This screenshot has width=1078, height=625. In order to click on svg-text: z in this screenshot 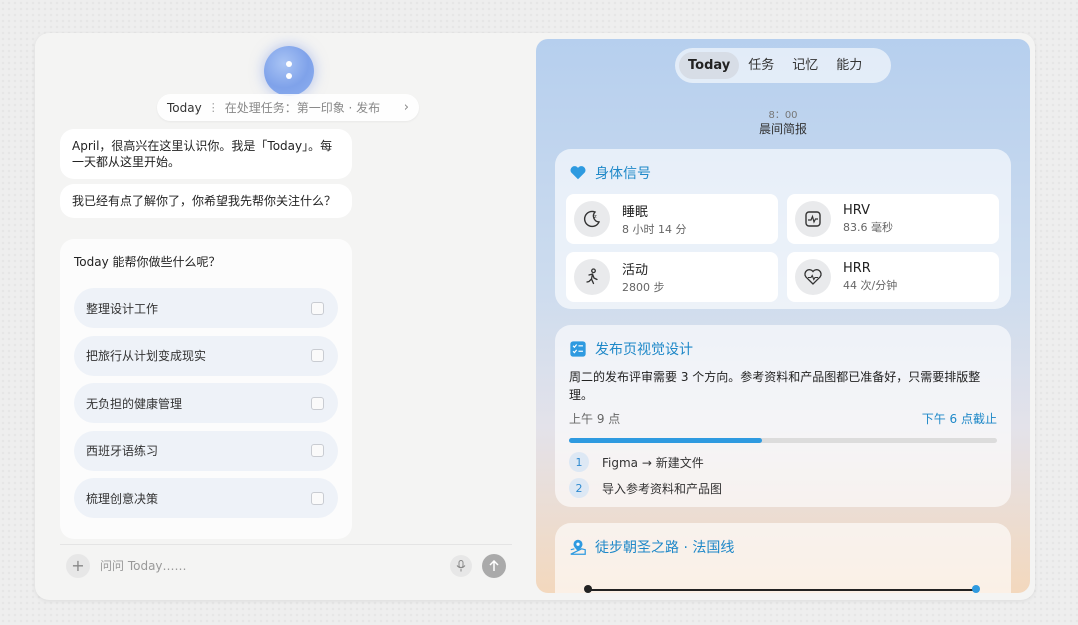, I will do `click(595, 217)`.